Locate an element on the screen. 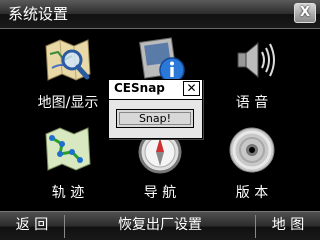  back-button: 返 回 is located at coordinates (32, 226).